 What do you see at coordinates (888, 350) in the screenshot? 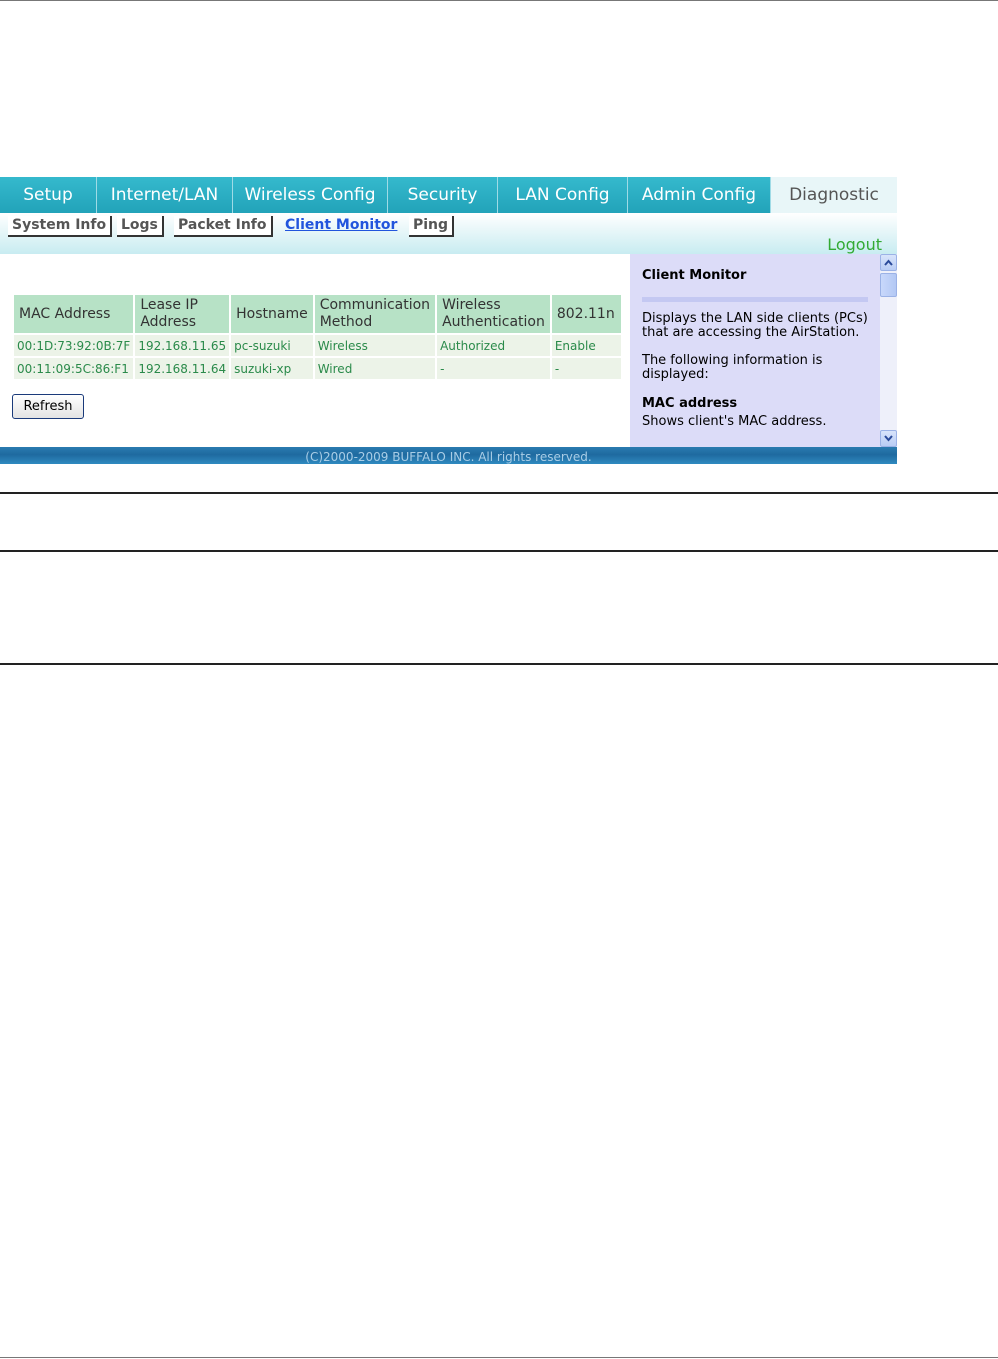
I see `help-scrollbar` at bounding box center [888, 350].